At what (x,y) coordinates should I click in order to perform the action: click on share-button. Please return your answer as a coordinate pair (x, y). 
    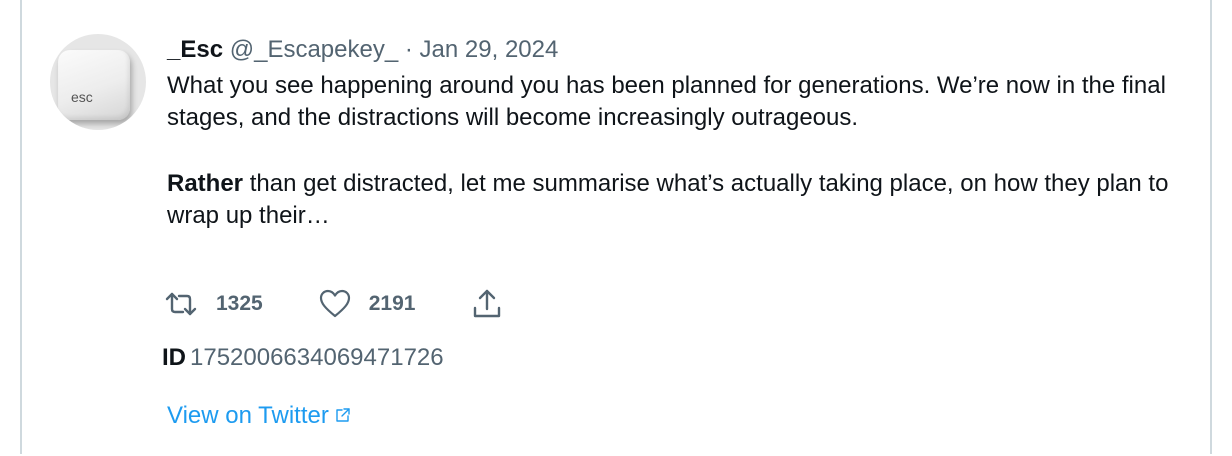
    Looking at the image, I should click on (487, 304).